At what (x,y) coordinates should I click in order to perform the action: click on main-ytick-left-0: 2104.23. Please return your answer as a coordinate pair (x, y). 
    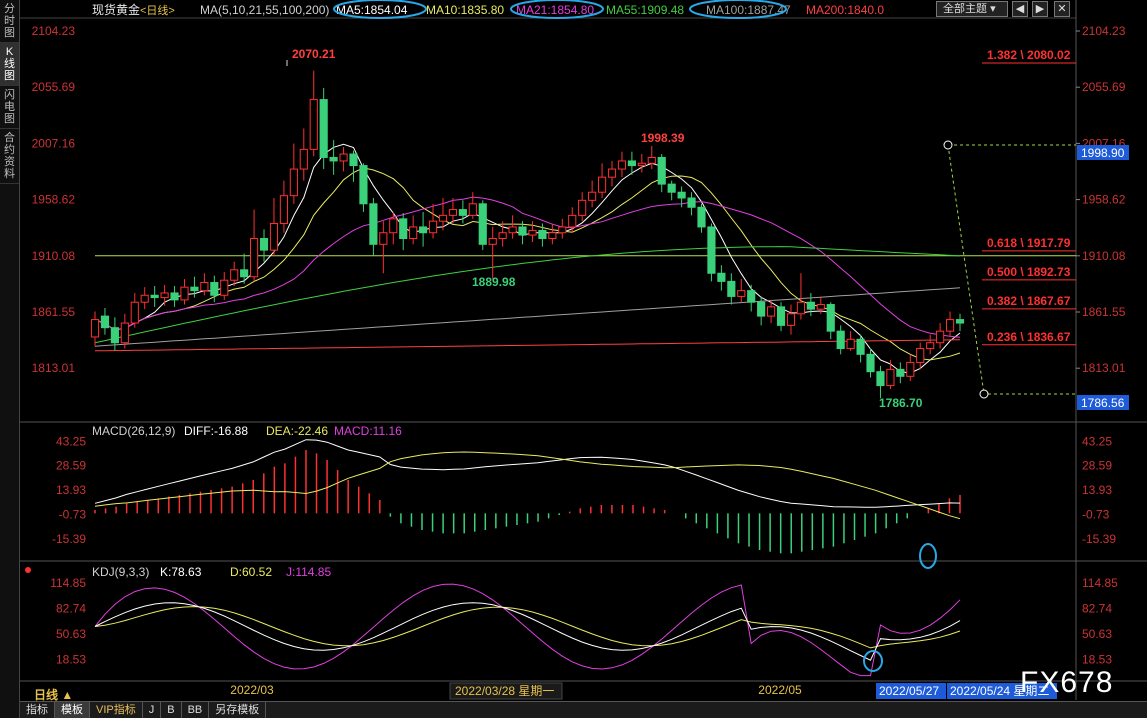
    Looking at the image, I should click on (54, 31).